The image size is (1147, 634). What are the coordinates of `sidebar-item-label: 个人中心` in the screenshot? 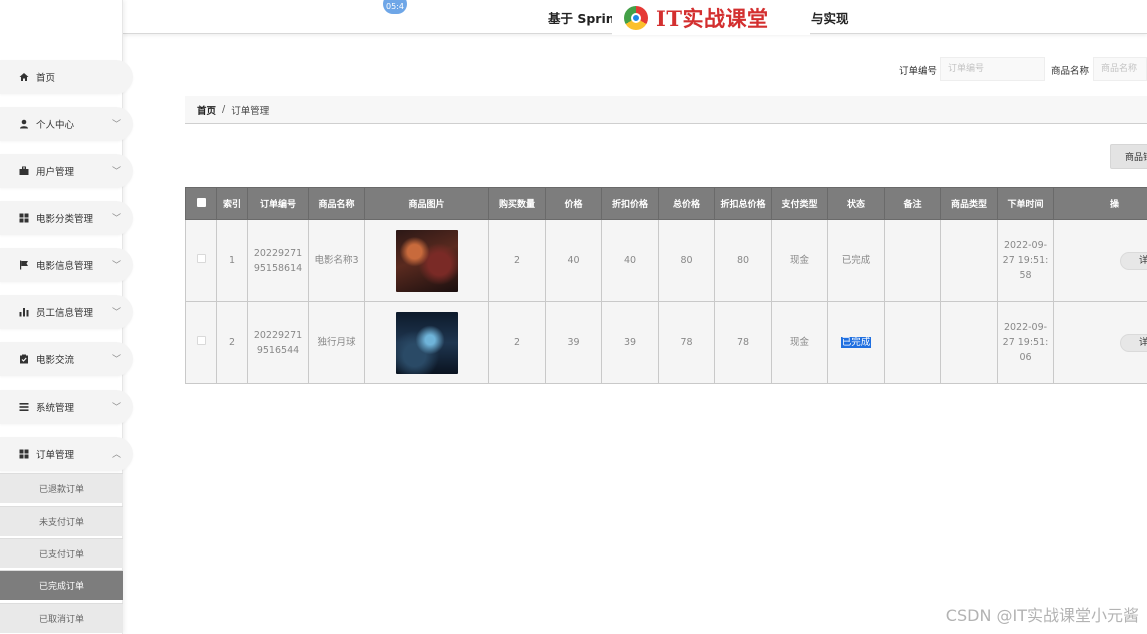 It's located at (55, 125).